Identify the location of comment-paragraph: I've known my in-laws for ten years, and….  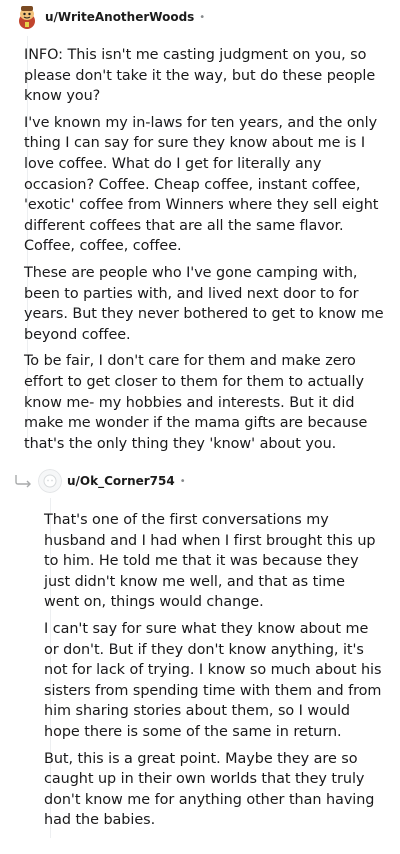
(201, 184).